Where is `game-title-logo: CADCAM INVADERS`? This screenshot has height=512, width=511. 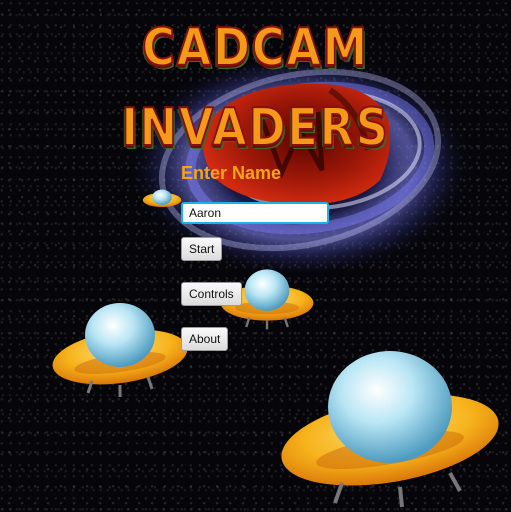 game-title-logo: CADCAM INVADERS is located at coordinates (255, 88).